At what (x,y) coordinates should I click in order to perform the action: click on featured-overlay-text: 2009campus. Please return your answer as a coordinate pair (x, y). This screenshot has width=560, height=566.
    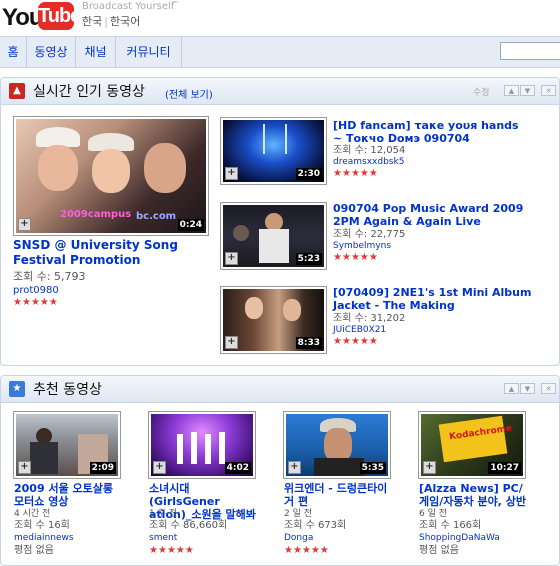
    Looking at the image, I should click on (96, 214).